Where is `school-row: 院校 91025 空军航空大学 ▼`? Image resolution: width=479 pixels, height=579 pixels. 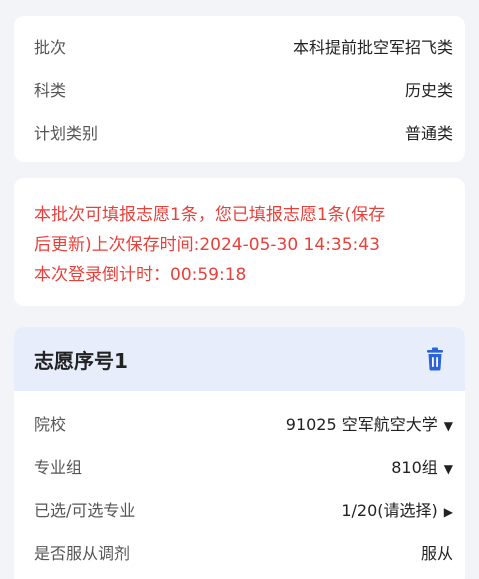 school-row: 院校 91025 空军航空大学 ▼ is located at coordinates (243, 423).